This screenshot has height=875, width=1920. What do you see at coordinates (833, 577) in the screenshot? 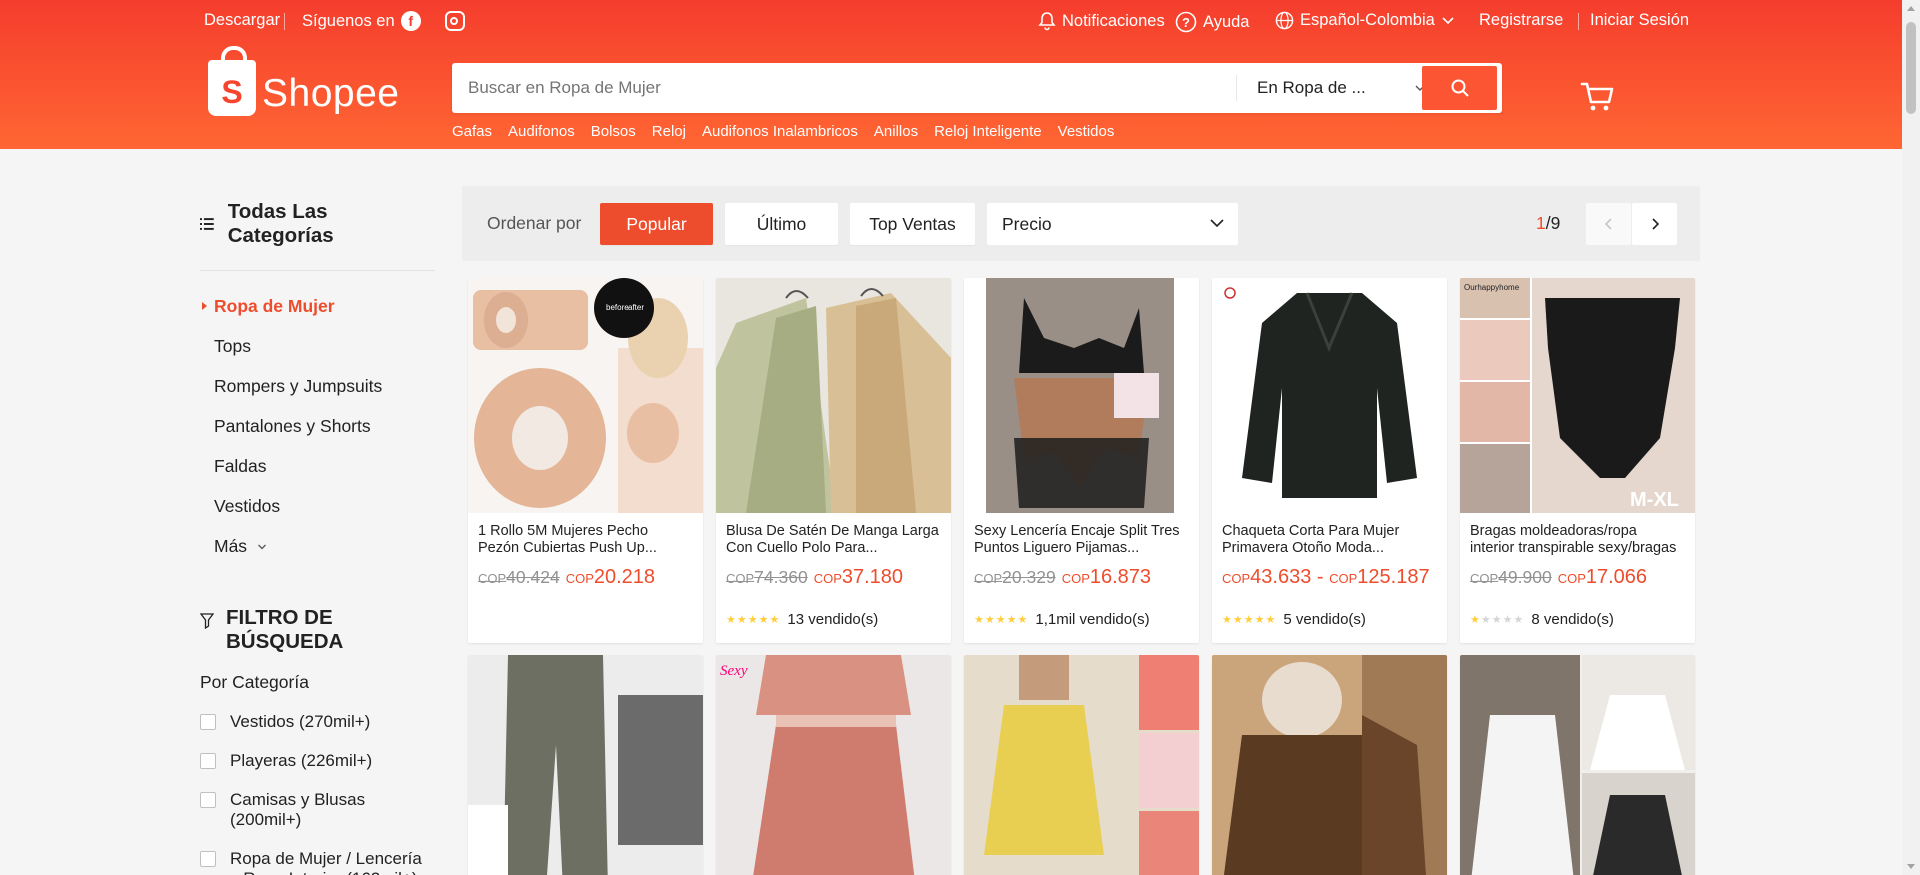
I see `product-price: COP74.360 COP37.180` at bounding box center [833, 577].